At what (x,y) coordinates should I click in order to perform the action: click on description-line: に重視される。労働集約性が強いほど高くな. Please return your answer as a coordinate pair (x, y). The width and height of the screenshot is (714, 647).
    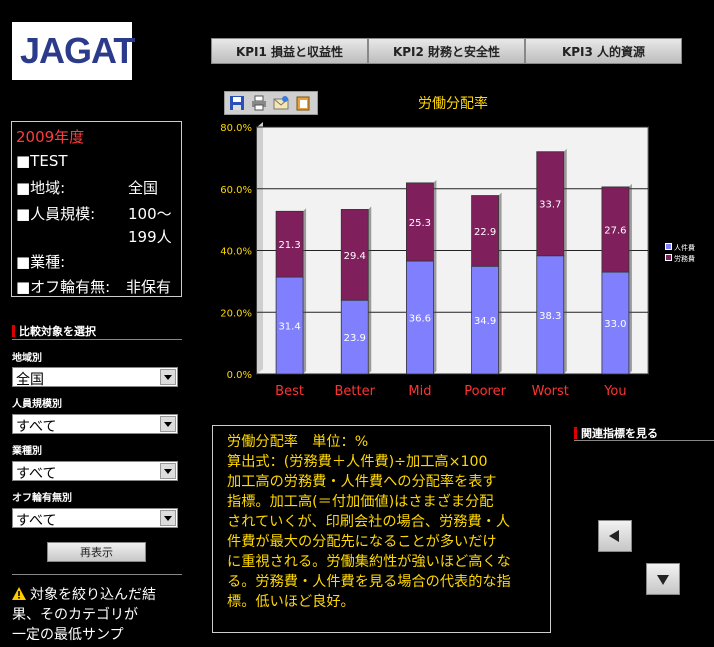
    Looking at the image, I should click on (369, 562).